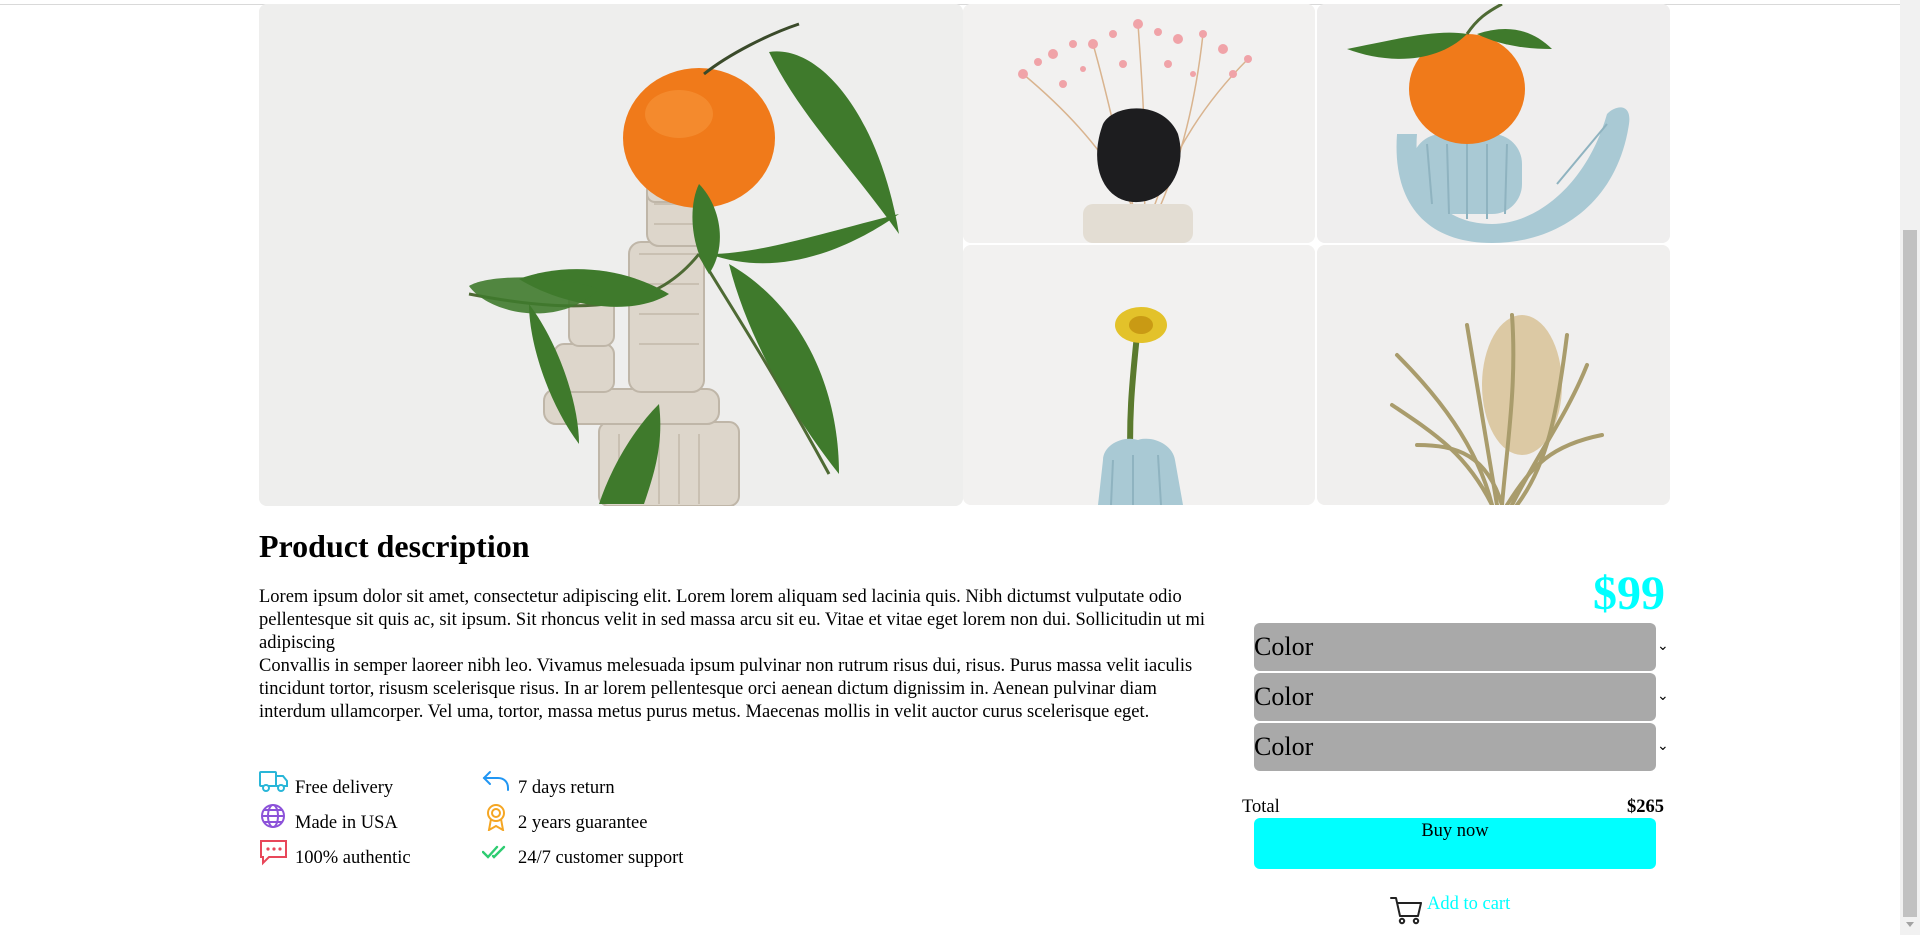  What do you see at coordinates (497, 817) in the screenshot?
I see `award-medal-icon` at bounding box center [497, 817].